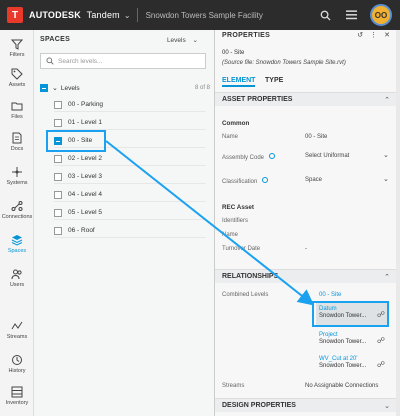 The width and height of the screenshot is (400, 416). Describe the element at coordinates (241, 249) in the screenshot. I see `prop-turnover-label: Turnover Date` at that location.